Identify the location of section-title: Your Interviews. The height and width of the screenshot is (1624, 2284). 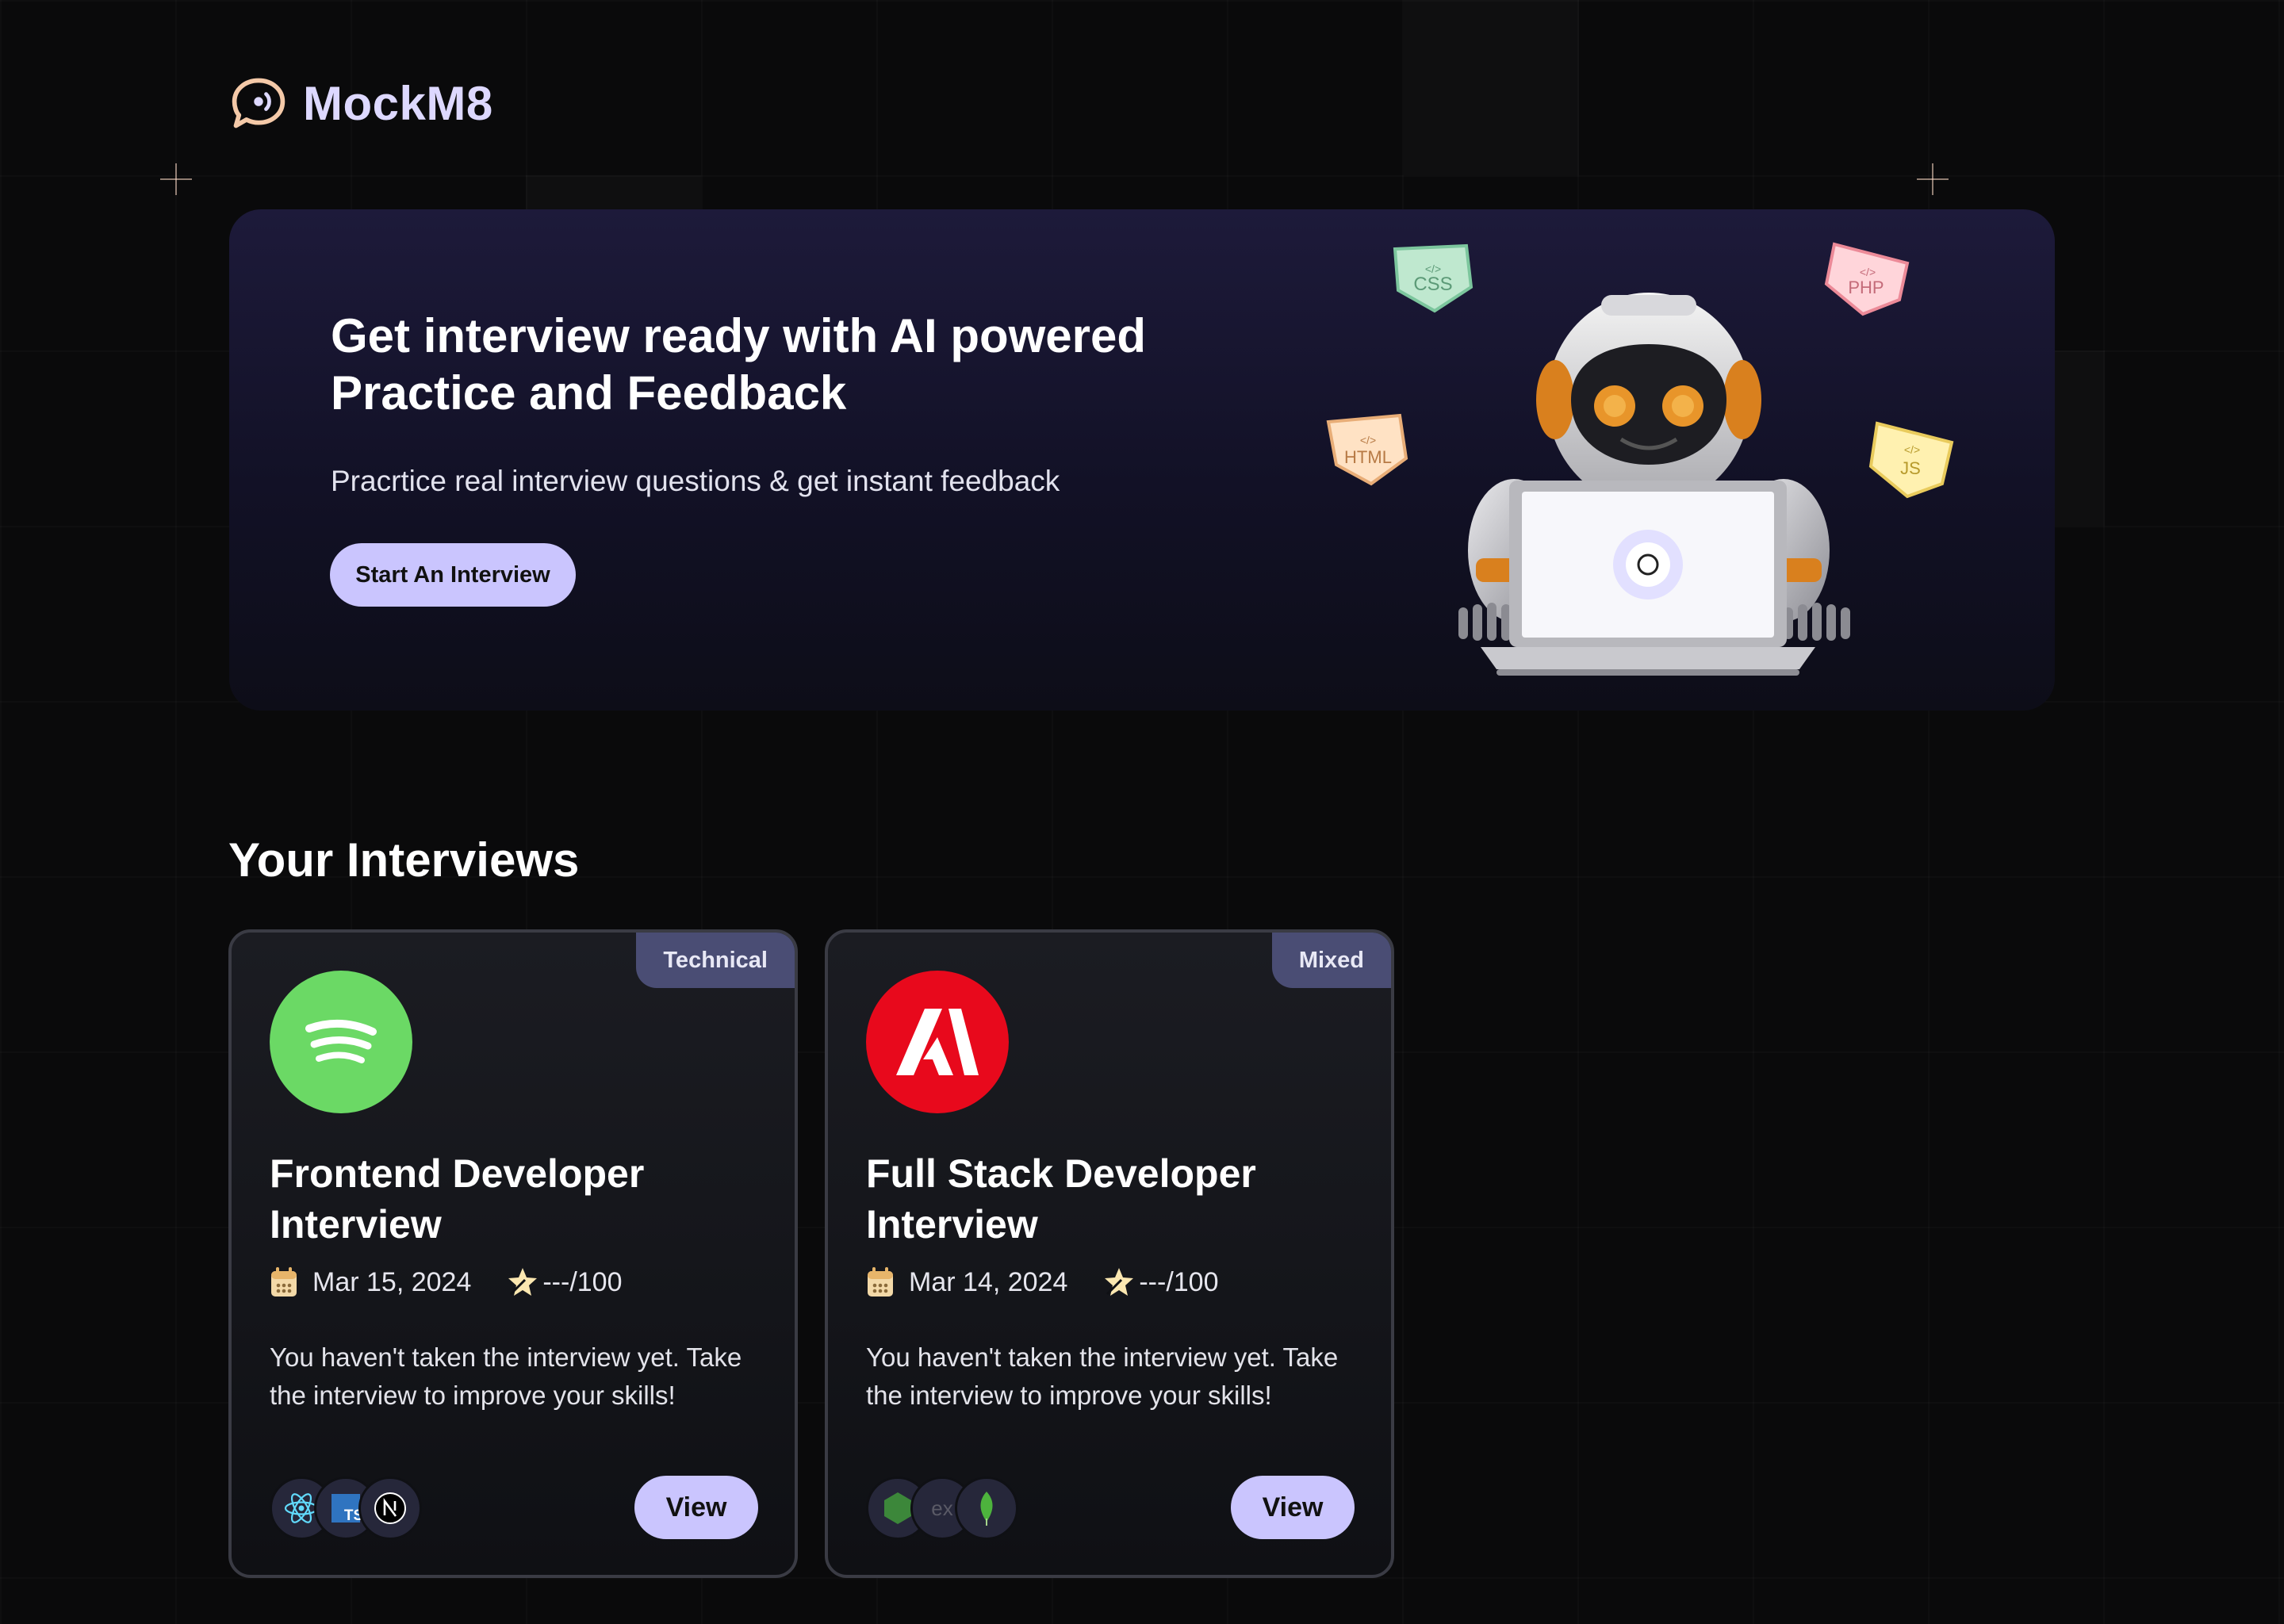
(404, 860).